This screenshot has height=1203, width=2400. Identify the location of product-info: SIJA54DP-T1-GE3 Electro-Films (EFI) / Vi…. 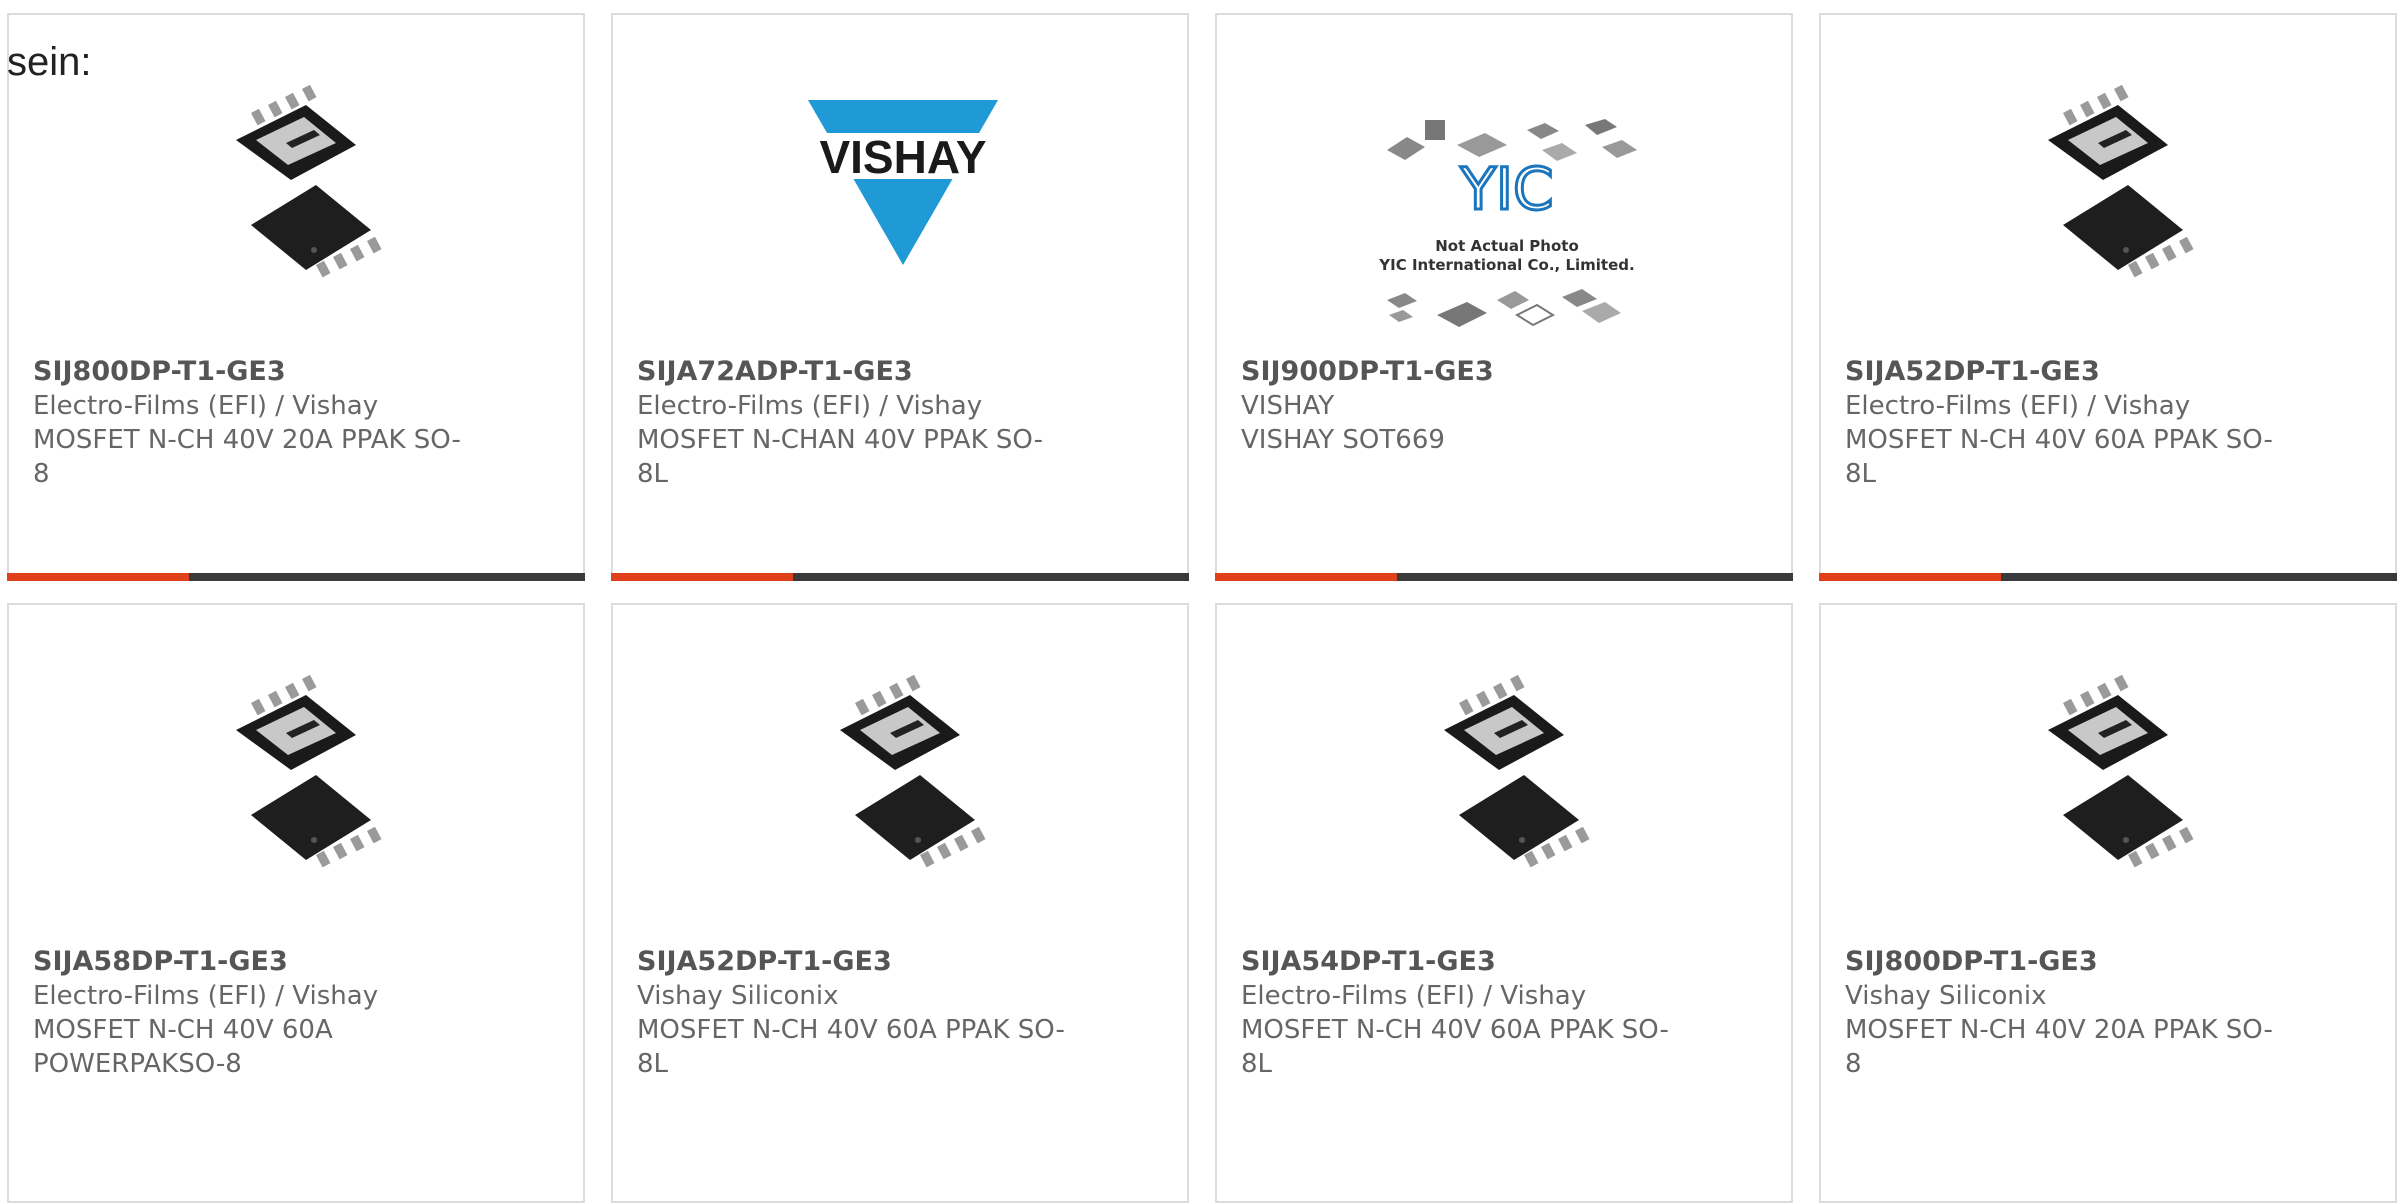
(1461, 1013).